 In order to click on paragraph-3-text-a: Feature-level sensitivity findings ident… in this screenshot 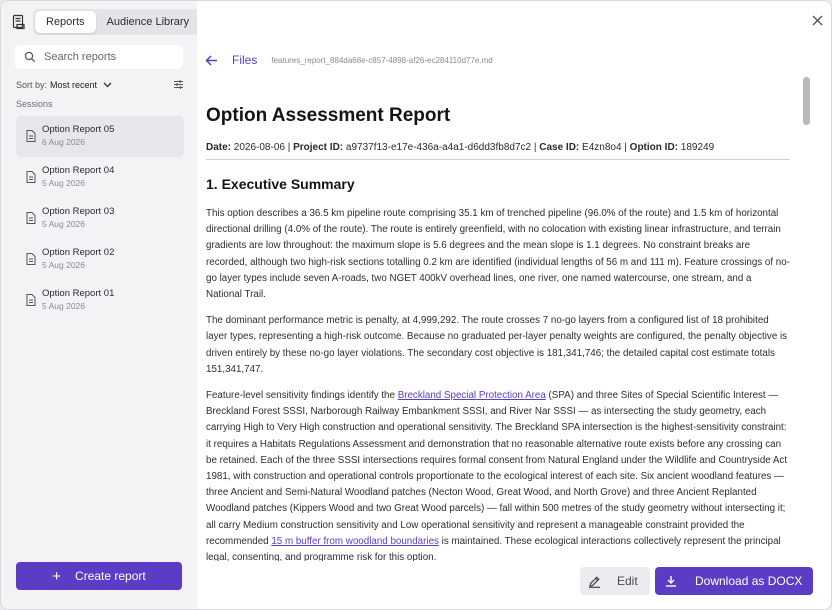, I will do `click(302, 396)`.